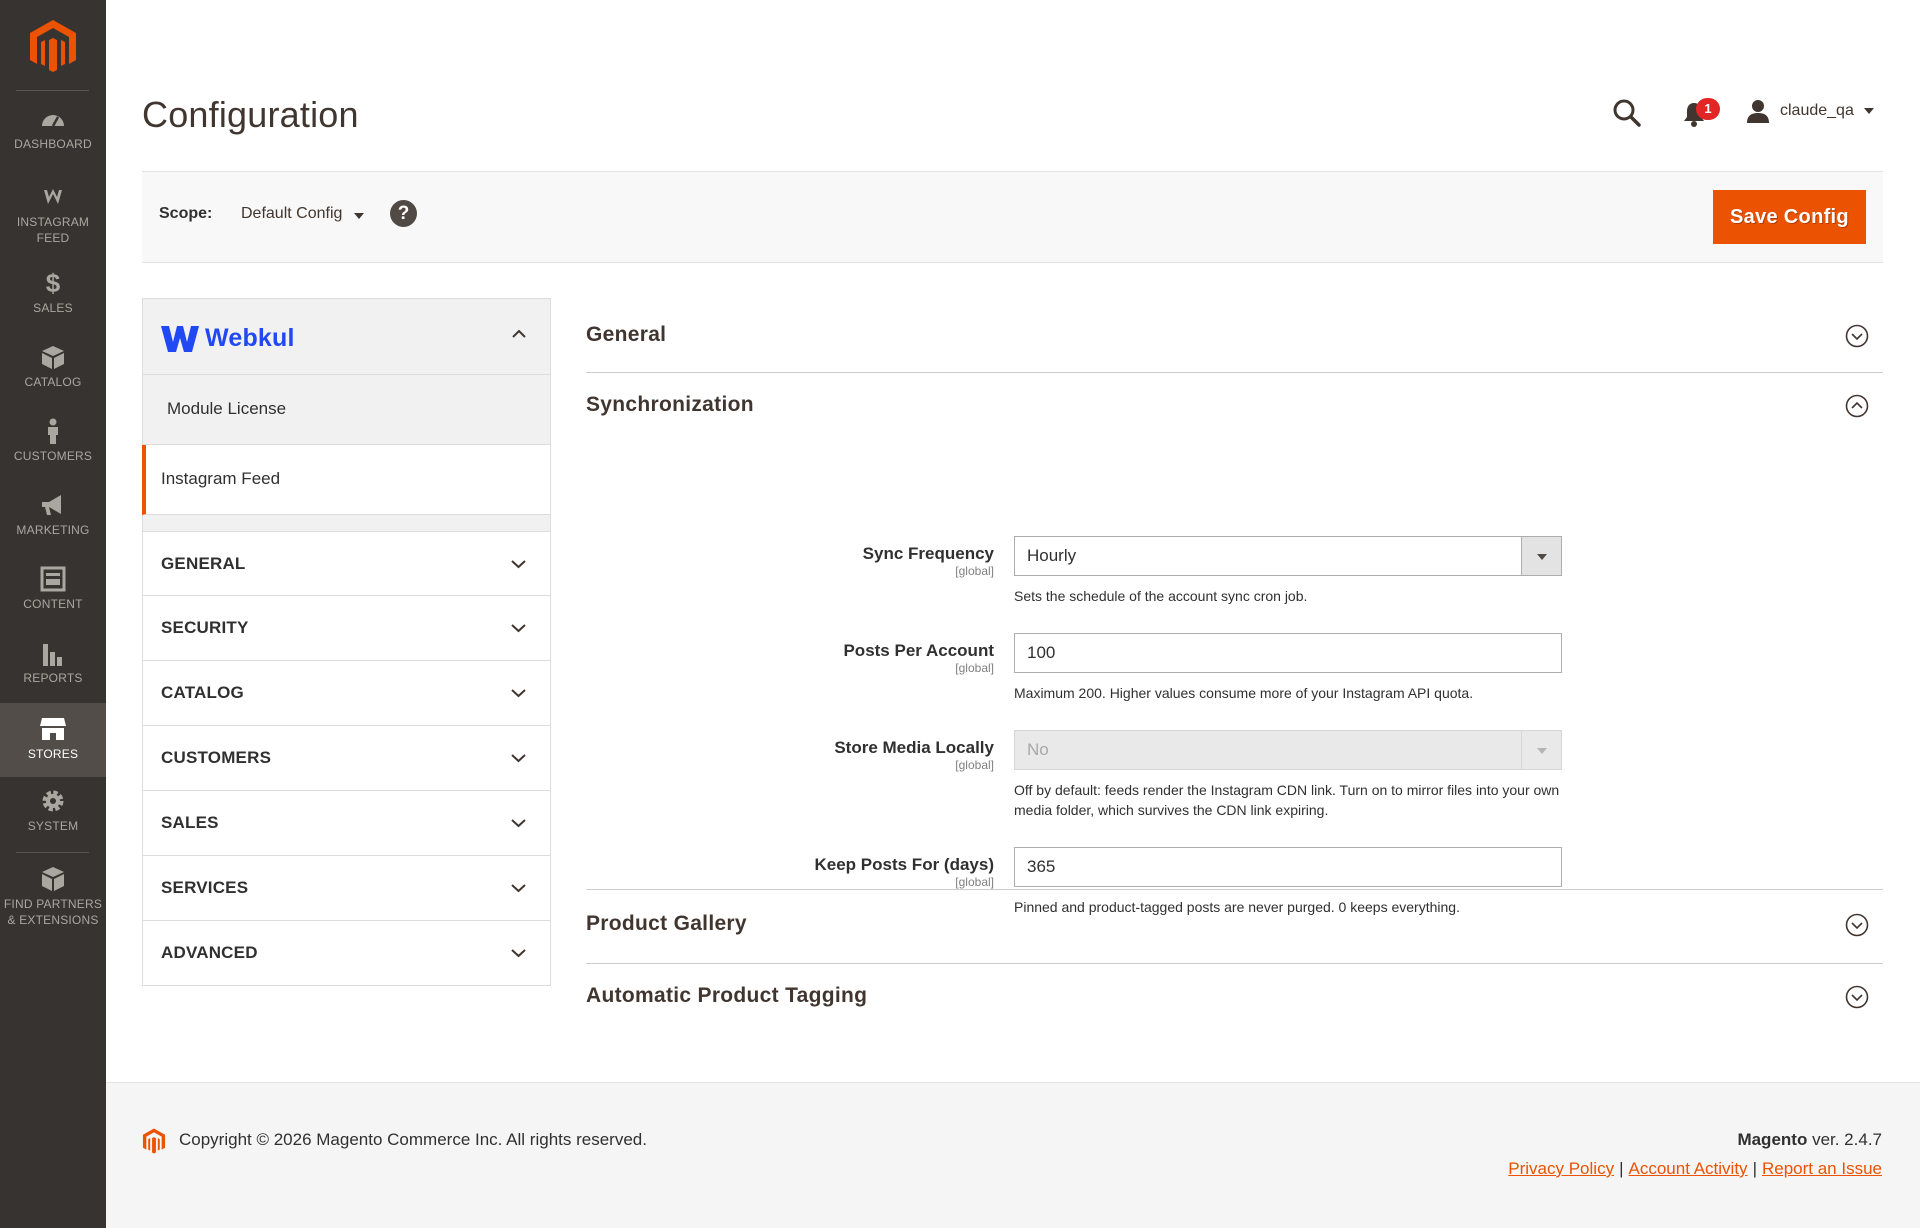 Image resolution: width=1920 pixels, height=1228 pixels. Describe the element at coordinates (53, 801) in the screenshot. I see `gear-icon` at that location.